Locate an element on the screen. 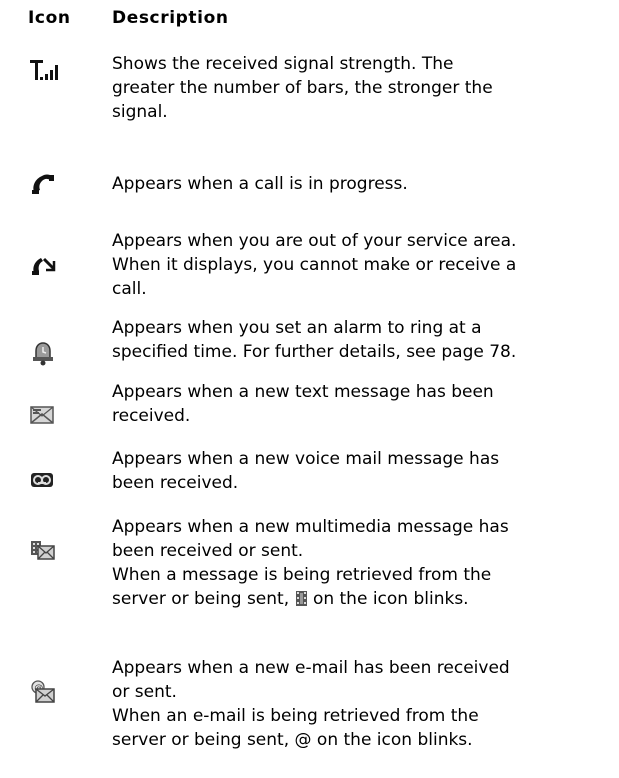 The width and height of the screenshot is (619, 778). voice-mail-icon is located at coordinates (50, 491).